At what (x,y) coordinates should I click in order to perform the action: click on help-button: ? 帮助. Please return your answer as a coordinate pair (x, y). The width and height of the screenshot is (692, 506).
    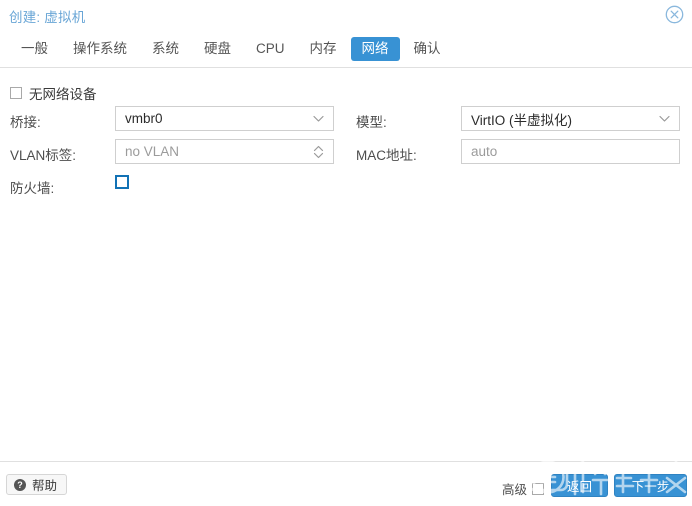
    Looking at the image, I should click on (37, 484).